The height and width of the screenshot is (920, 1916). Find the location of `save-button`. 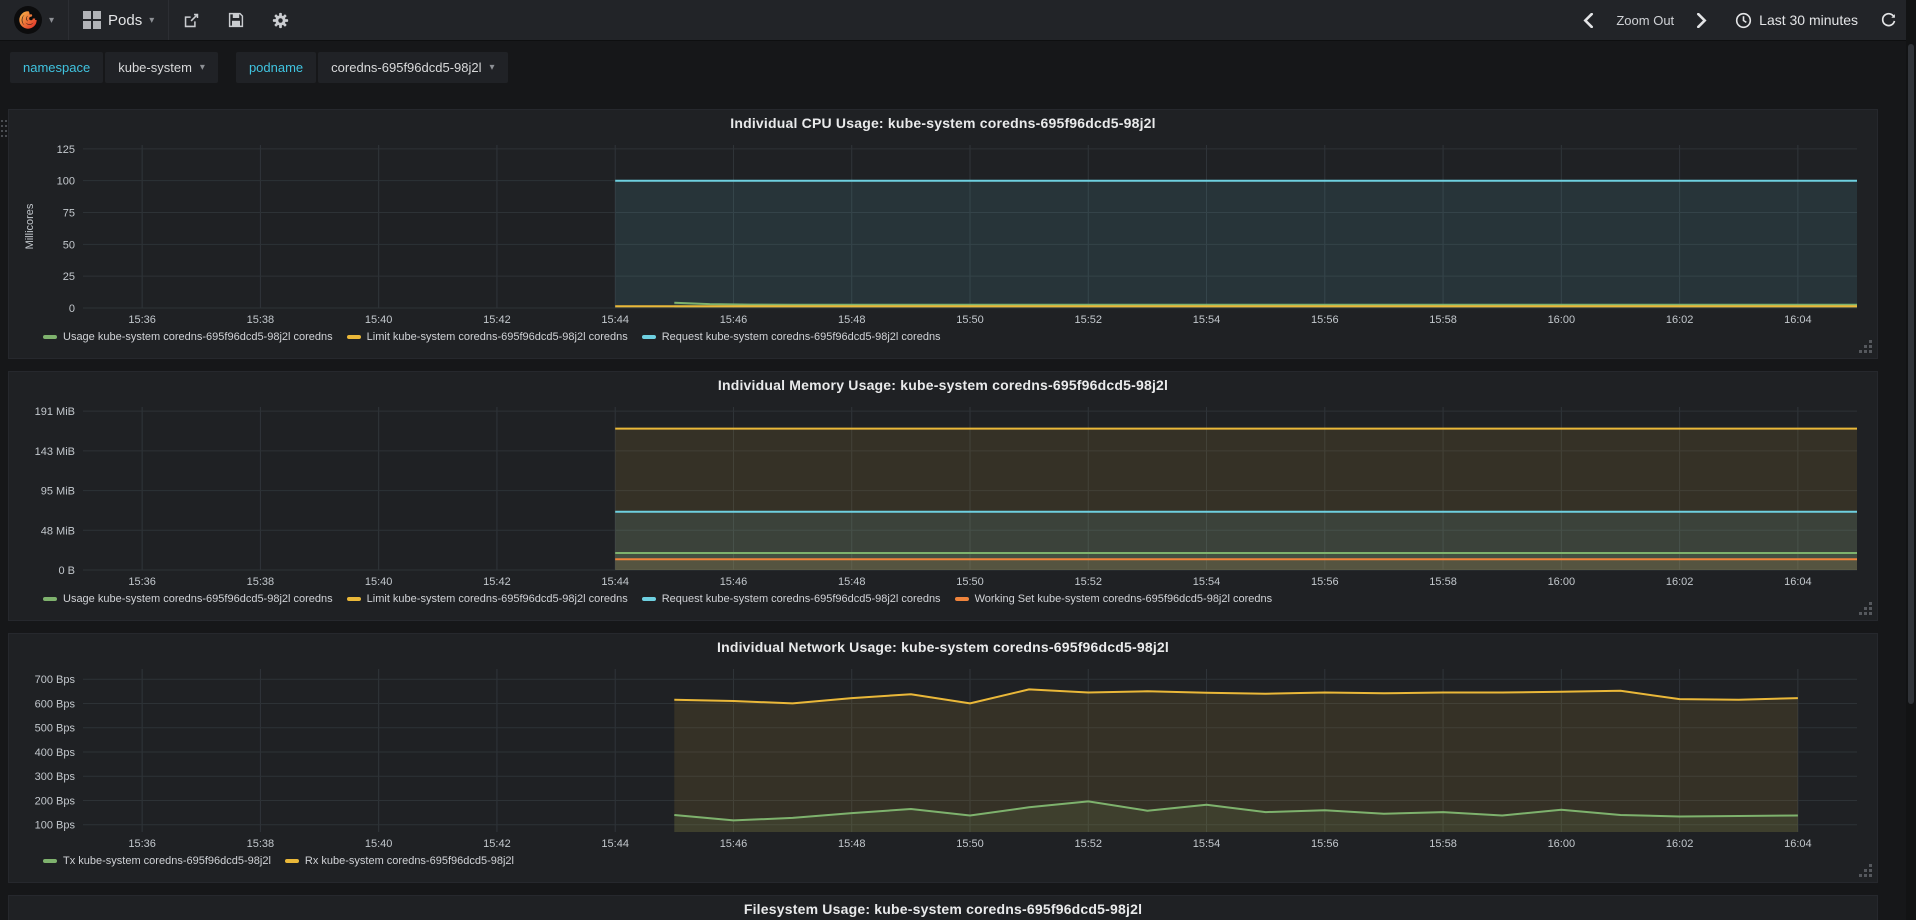

save-button is located at coordinates (236, 20).